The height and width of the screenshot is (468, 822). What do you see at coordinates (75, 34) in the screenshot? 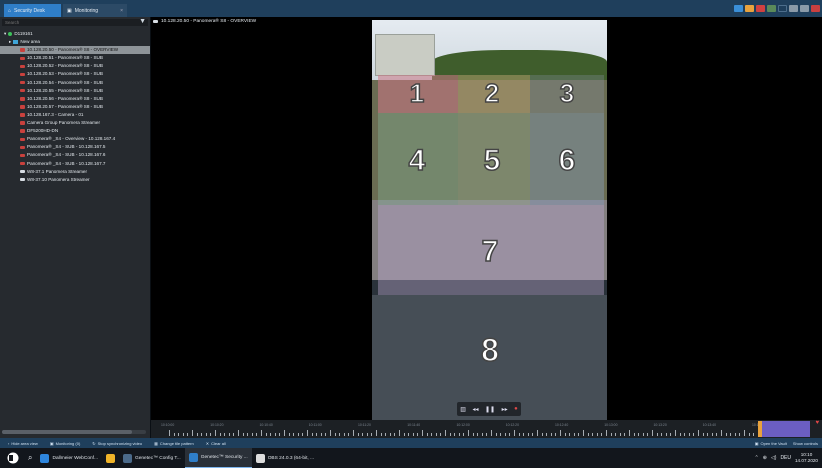
I see `tree-root: ▾ D119161` at bounding box center [75, 34].